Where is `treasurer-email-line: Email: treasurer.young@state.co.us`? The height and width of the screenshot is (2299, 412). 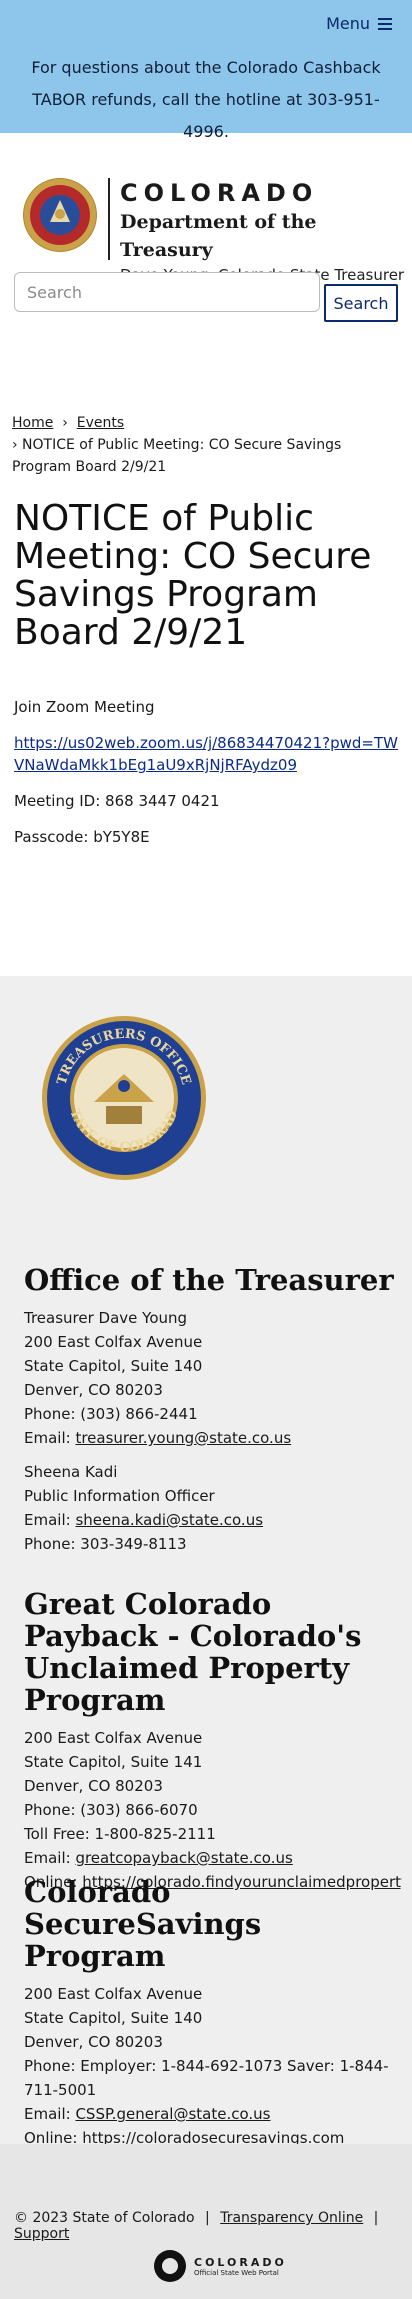
treasurer-email-line: Email: treasurer.young@state.co.us is located at coordinates (213, 1438).